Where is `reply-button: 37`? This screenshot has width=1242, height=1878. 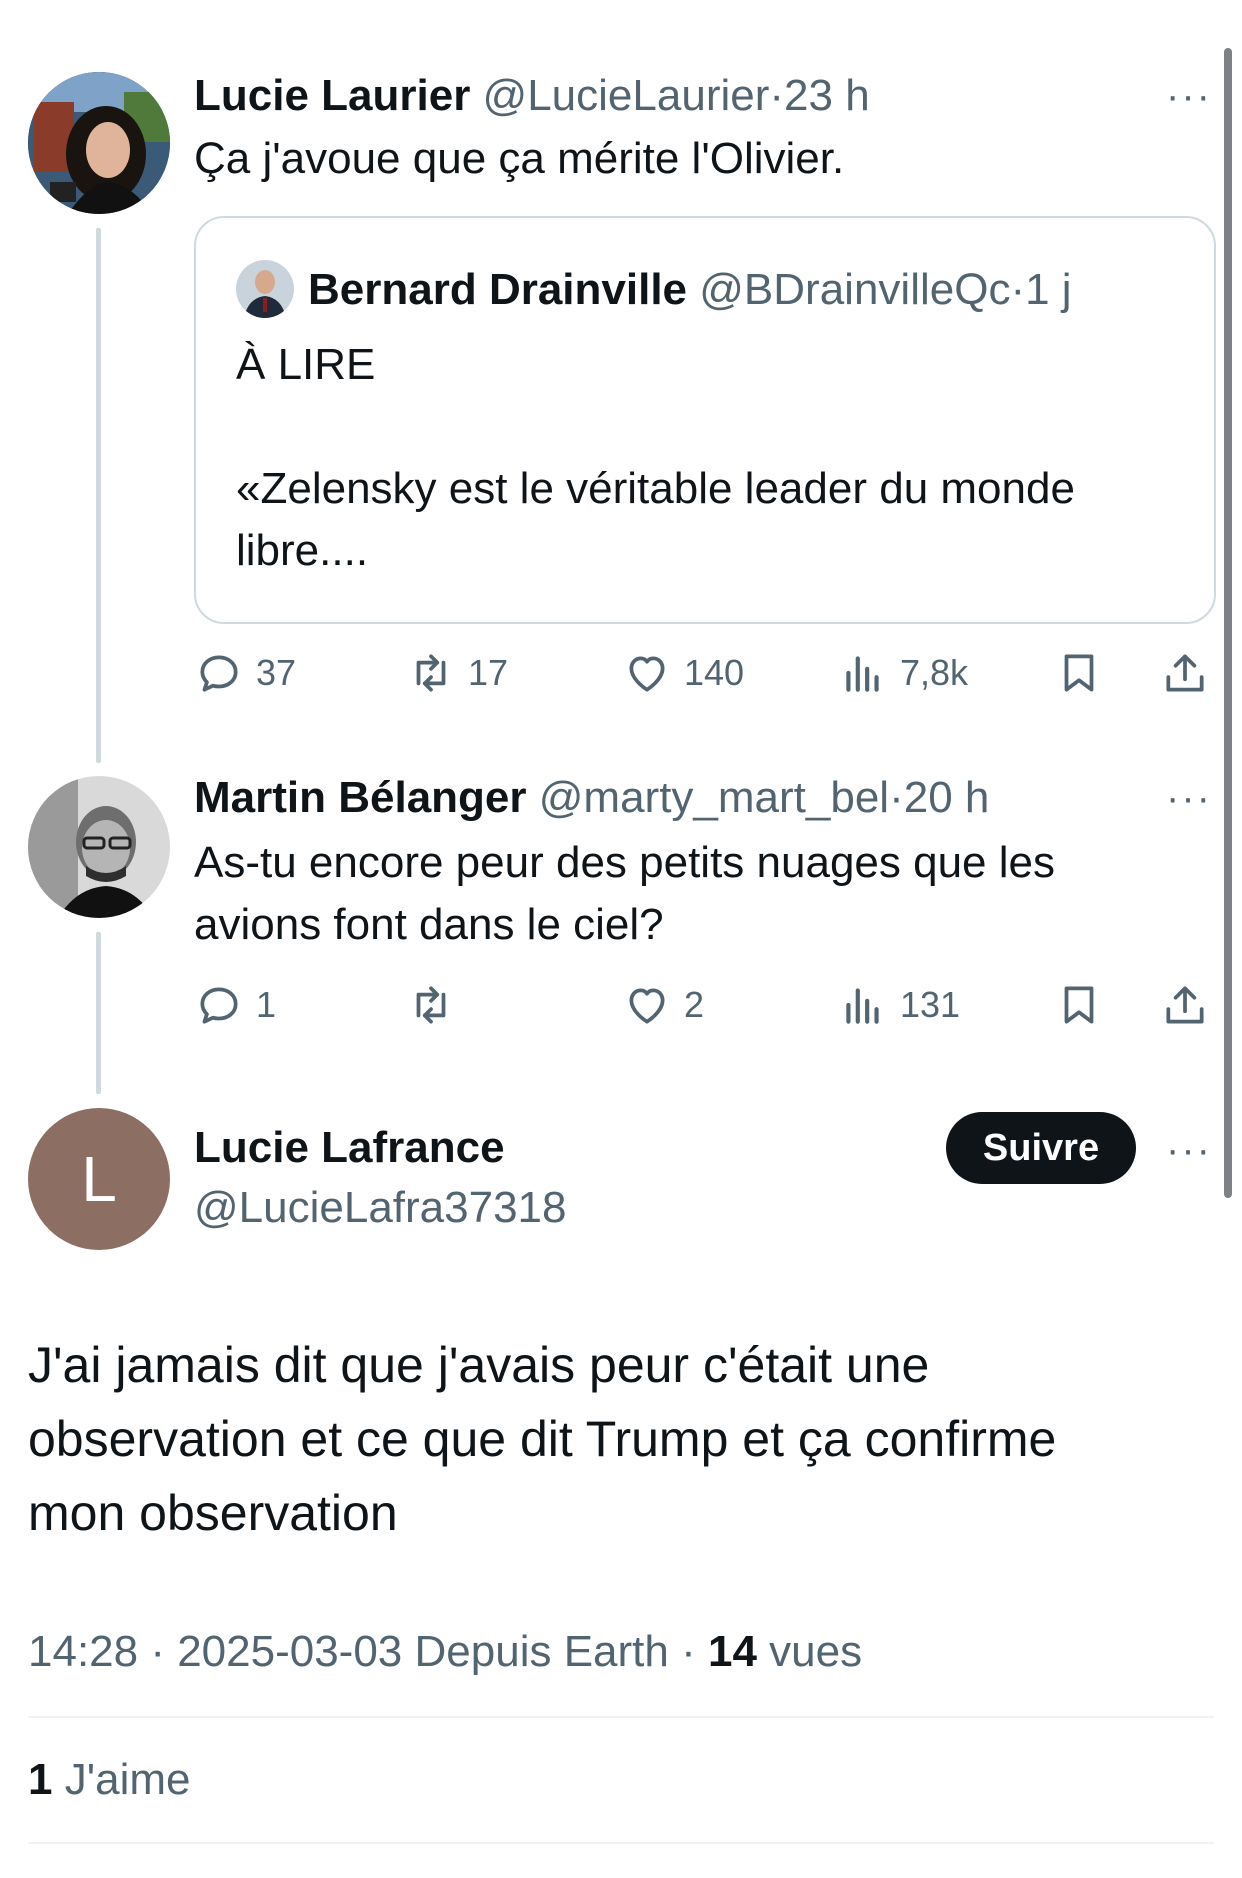 reply-button: 37 is located at coordinates (245, 673).